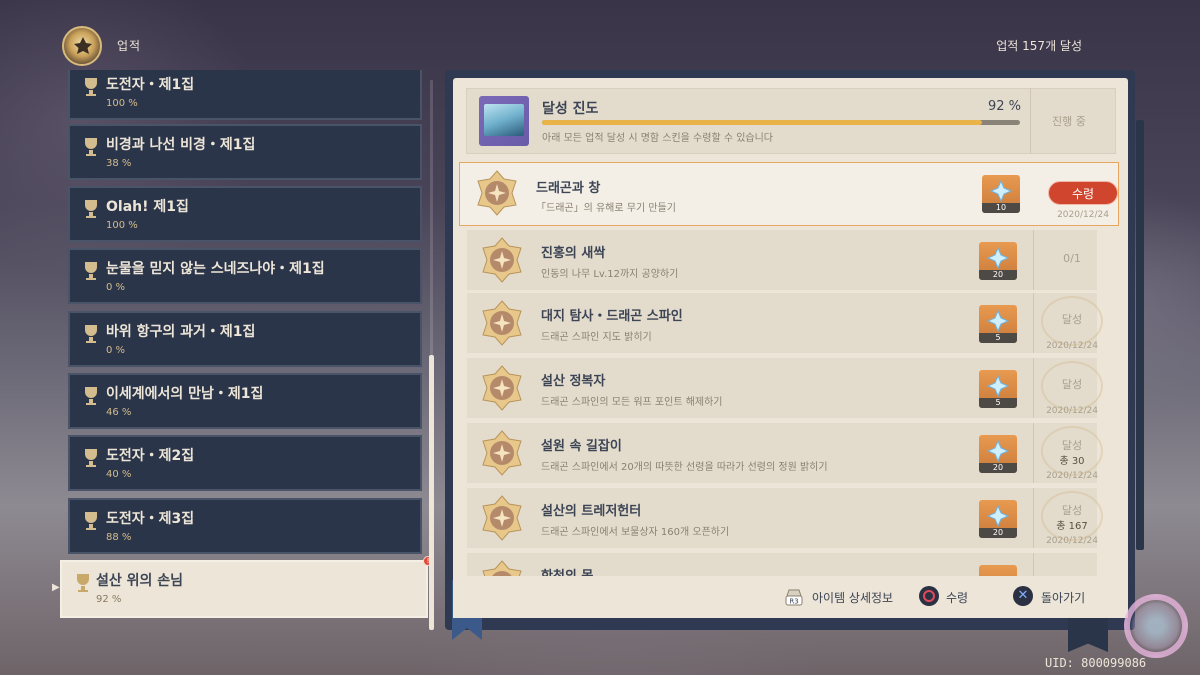  Describe the element at coordinates (1072, 526) in the screenshot. I see `achievement-total: 총 167` at that location.